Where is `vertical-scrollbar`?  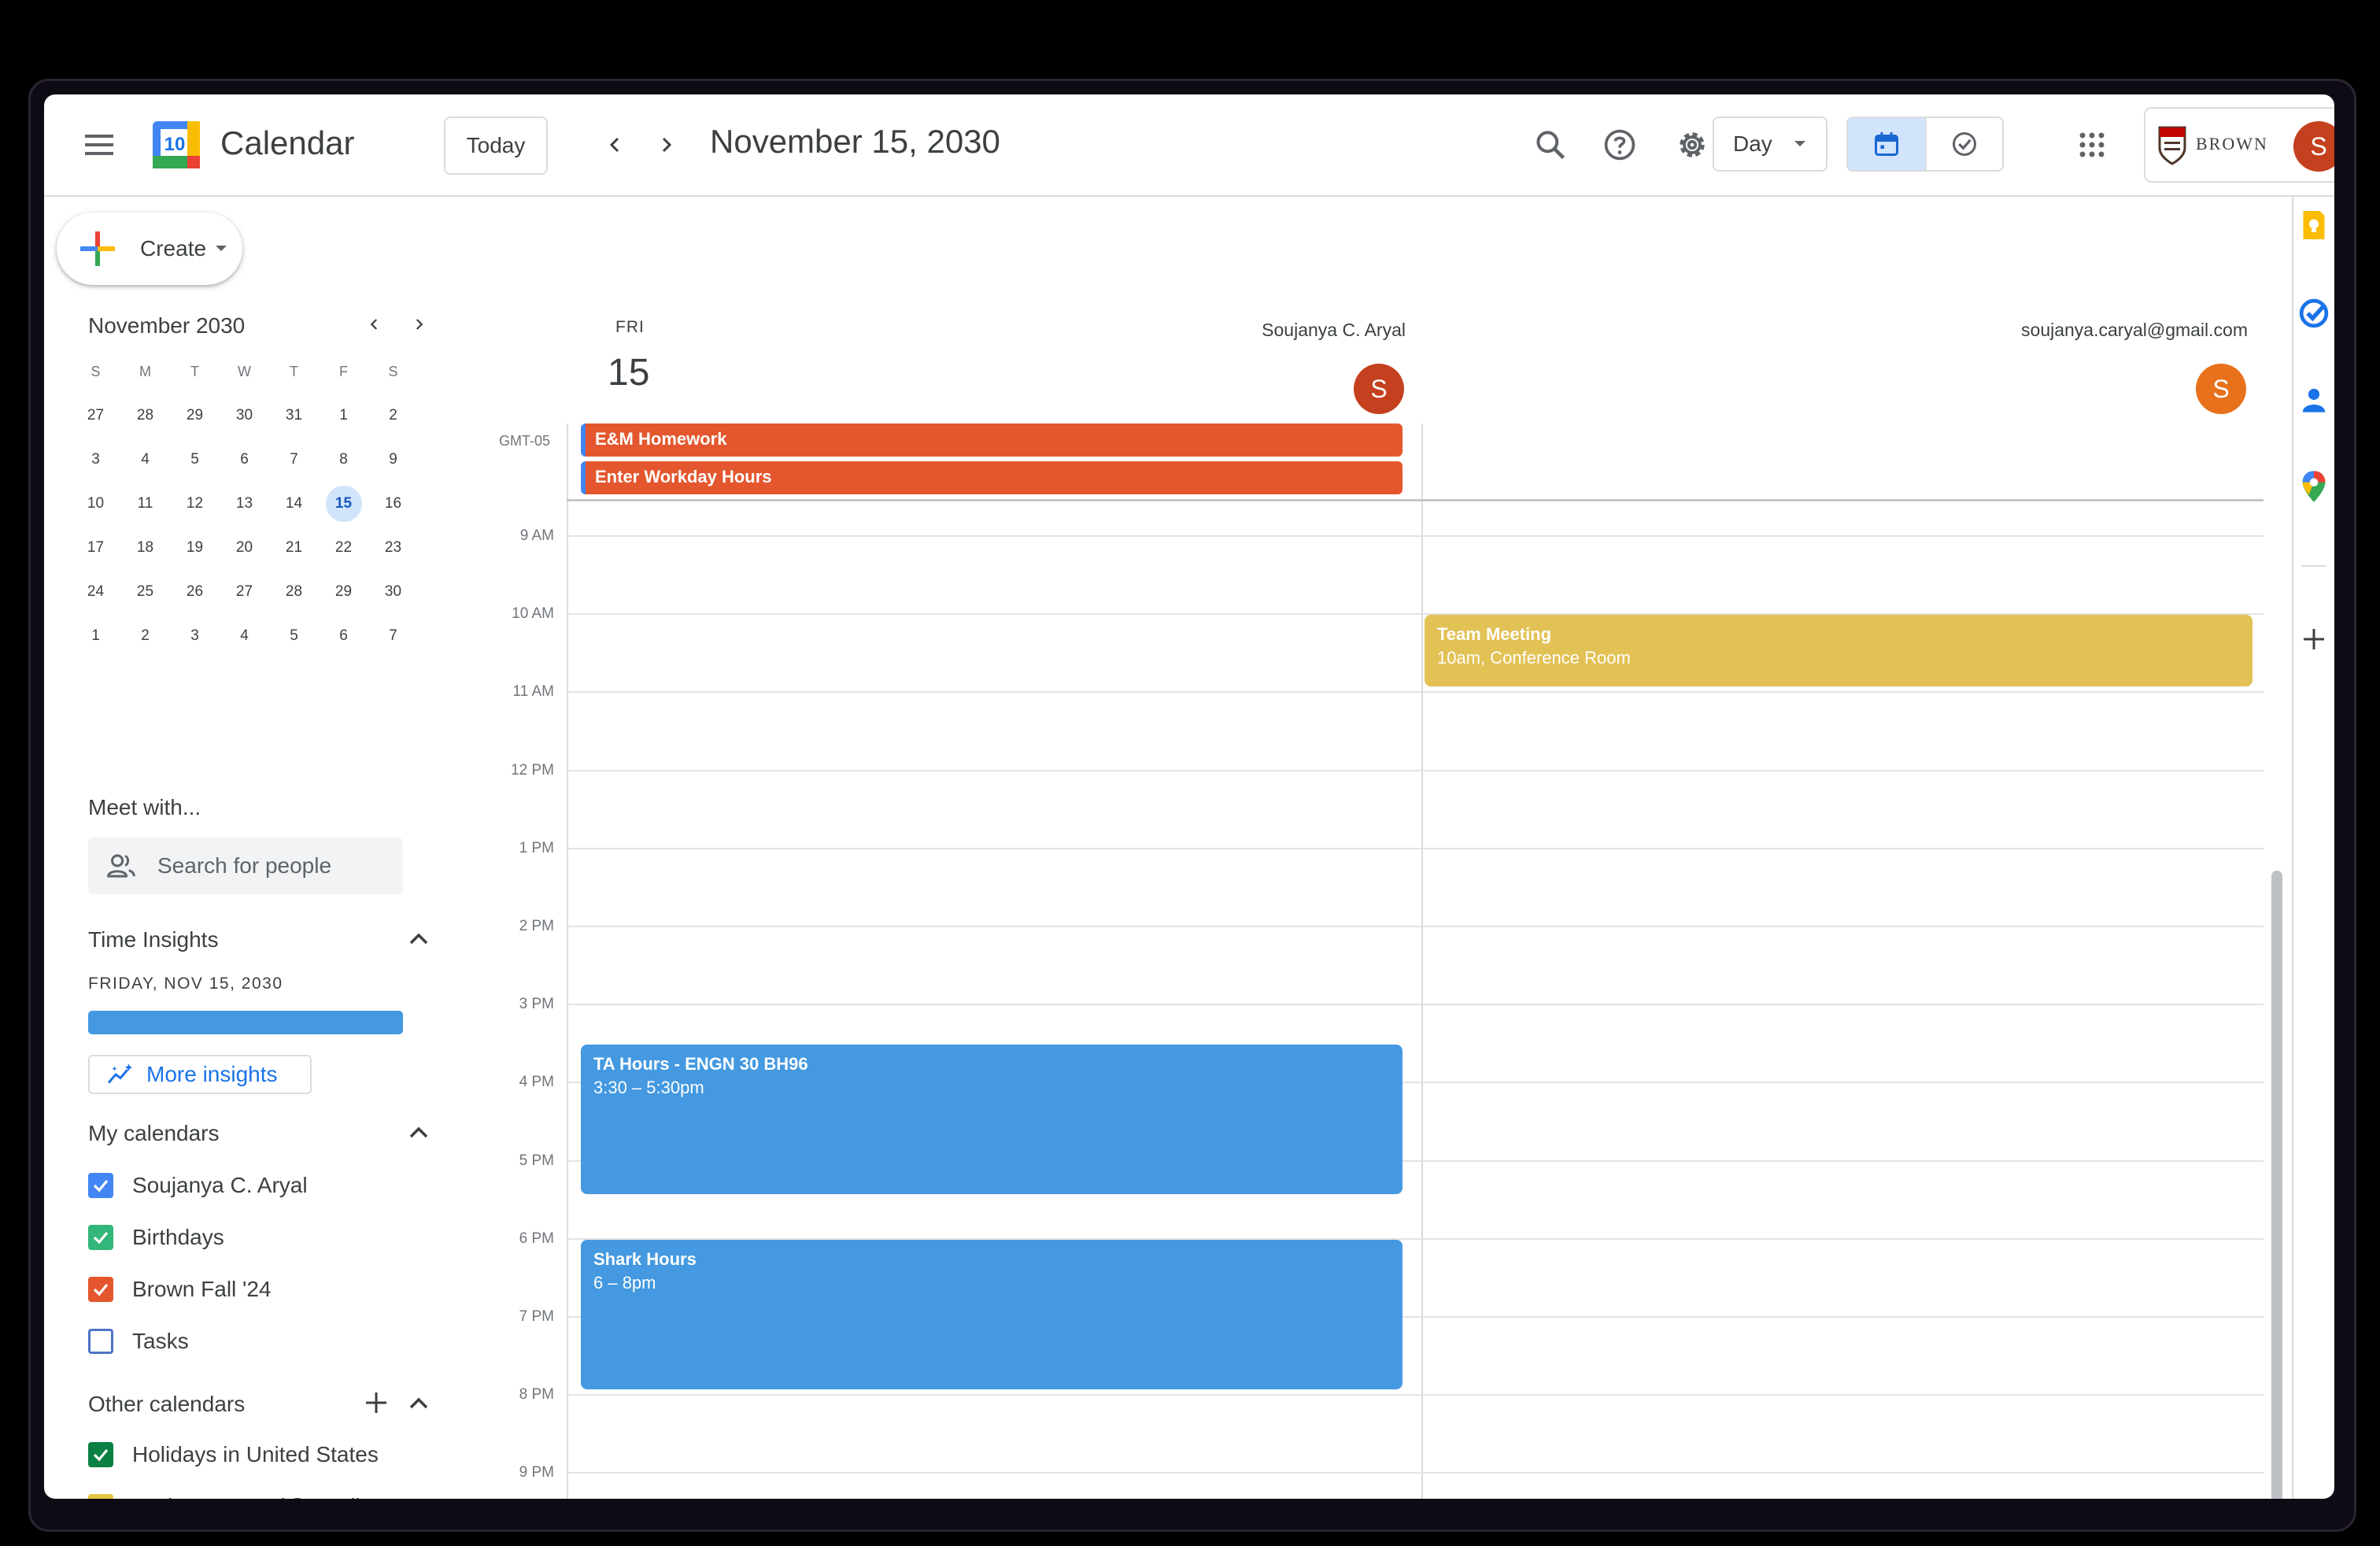
vertical-scrollbar is located at coordinates (2276, 1185).